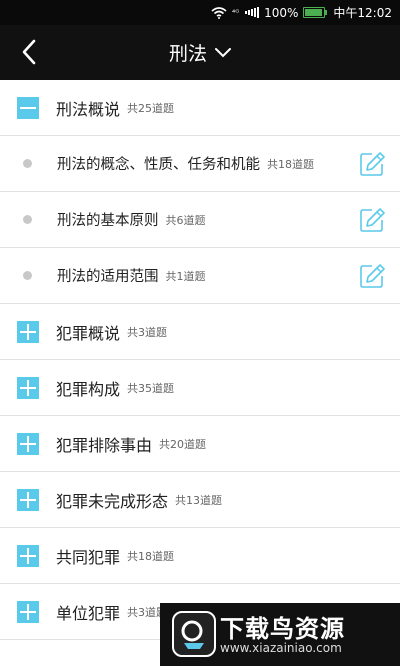 Image resolution: width=400 pixels, height=666 pixels. I want to click on status-bar: ⁴ᴳ 100% 中午12:02, so click(200, 12).